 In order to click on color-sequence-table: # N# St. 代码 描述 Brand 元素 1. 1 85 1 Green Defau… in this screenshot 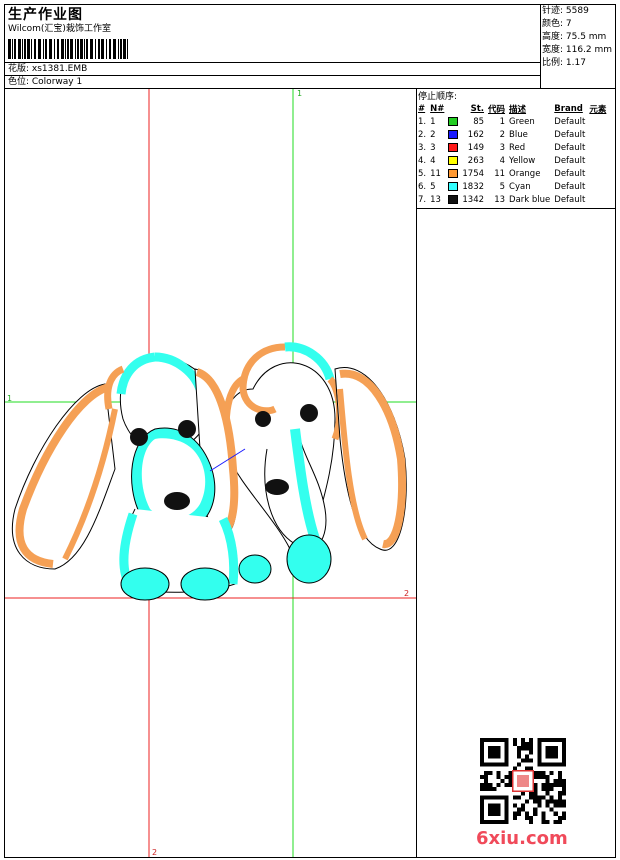, I will do `click(512, 154)`.